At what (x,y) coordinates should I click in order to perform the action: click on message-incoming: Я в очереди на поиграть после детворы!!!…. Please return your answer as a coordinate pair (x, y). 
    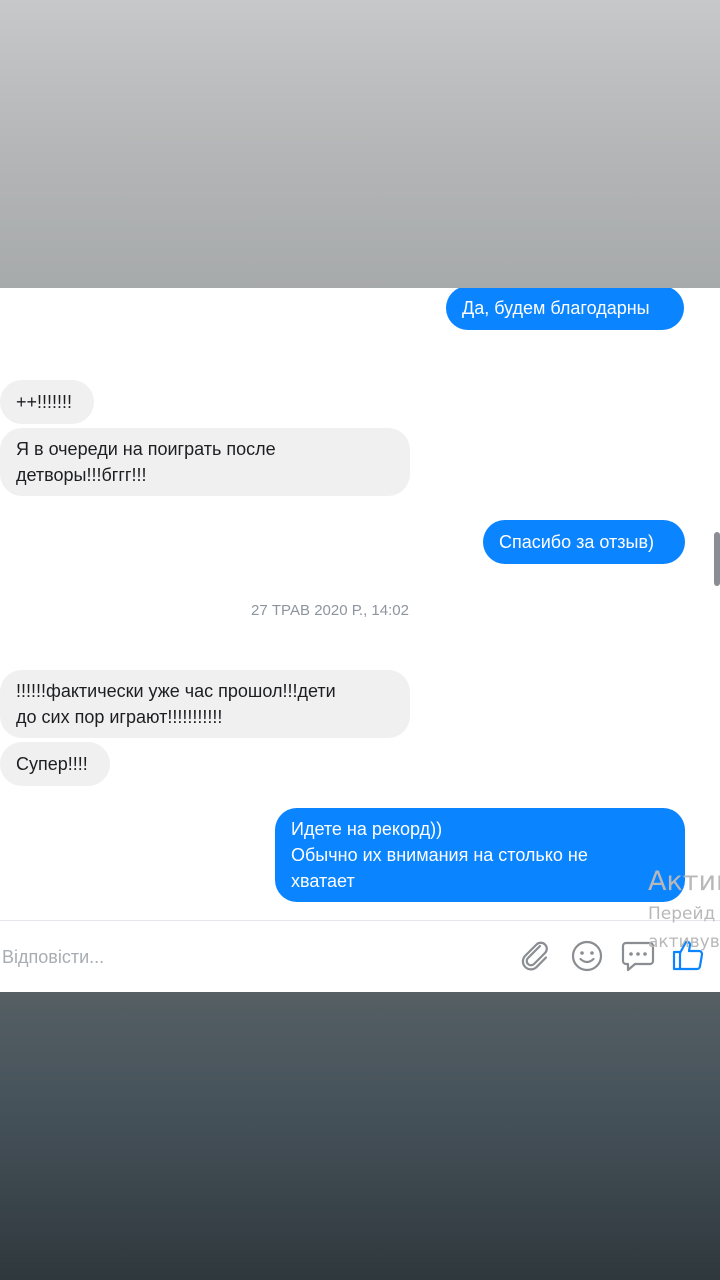
    Looking at the image, I should click on (205, 462).